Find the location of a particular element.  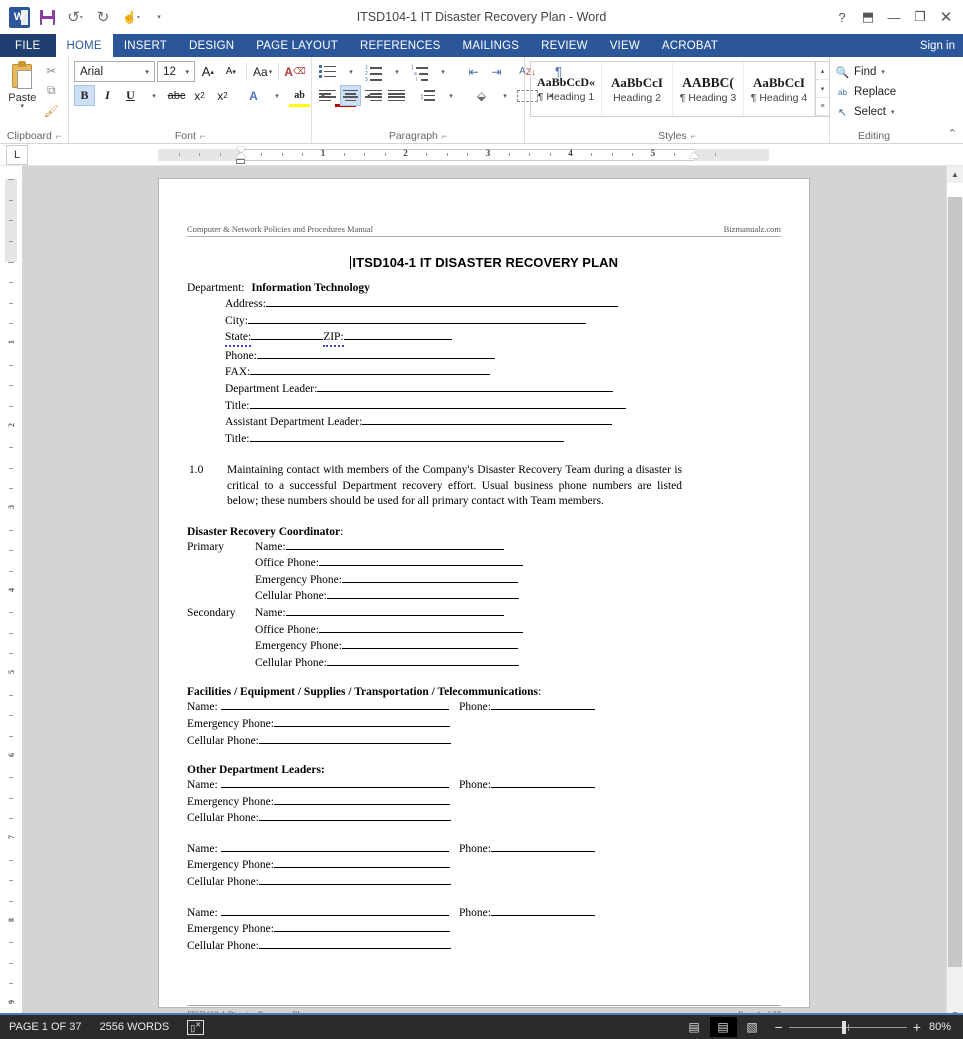

style-heading-1: AaBbCcD« ¶ Heading 1 is located at coordinates (566, 89).